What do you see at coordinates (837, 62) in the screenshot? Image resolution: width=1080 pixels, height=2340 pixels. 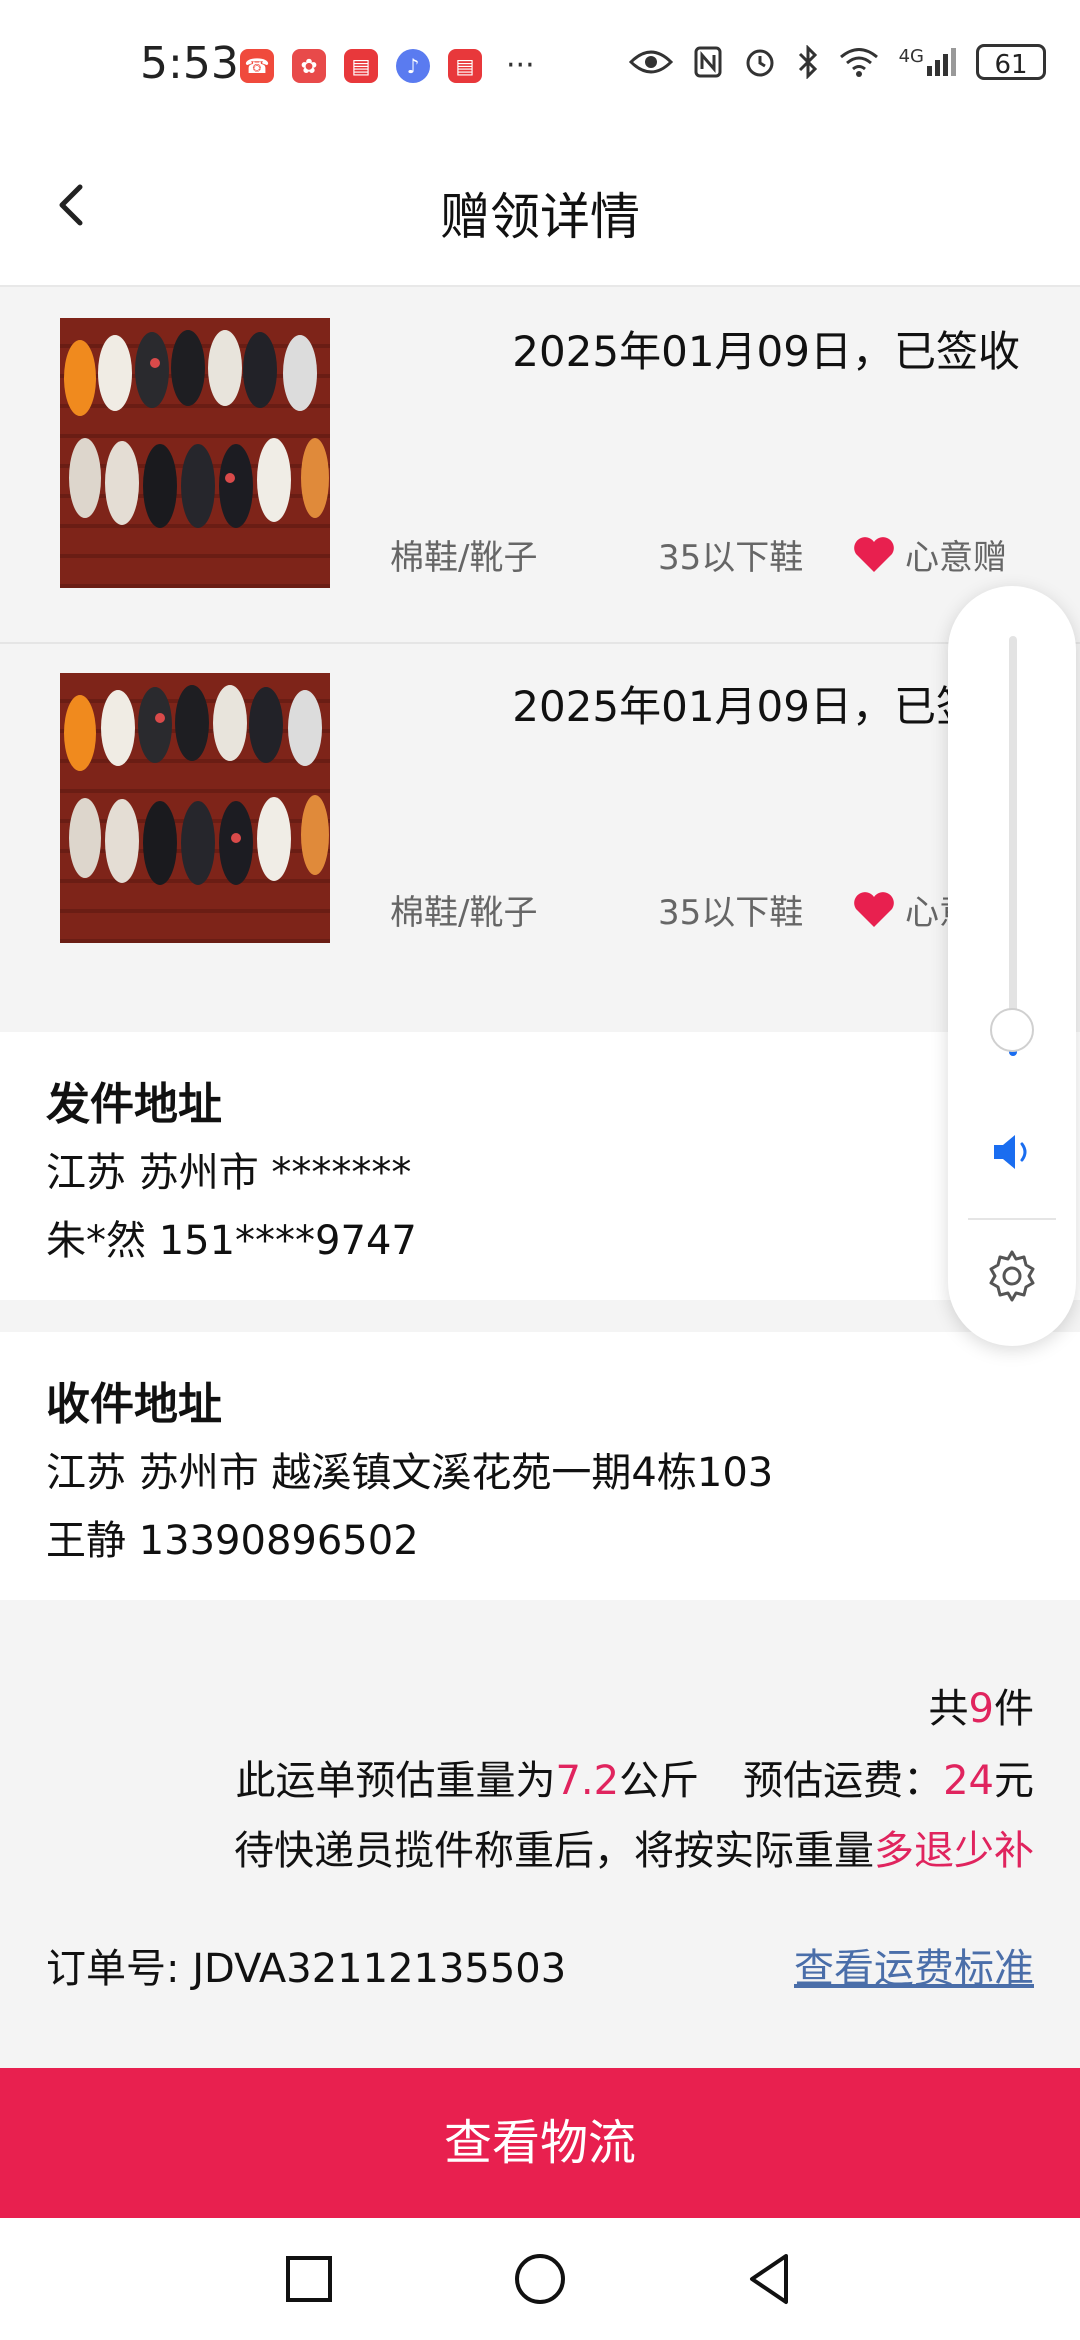 I see `status-indicators: 4G 61` at bounding box center [837, 62].